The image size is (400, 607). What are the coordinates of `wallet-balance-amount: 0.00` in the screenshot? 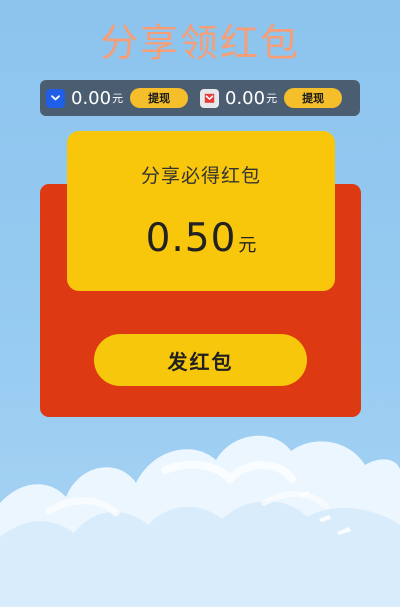 It's located at (91, 98).